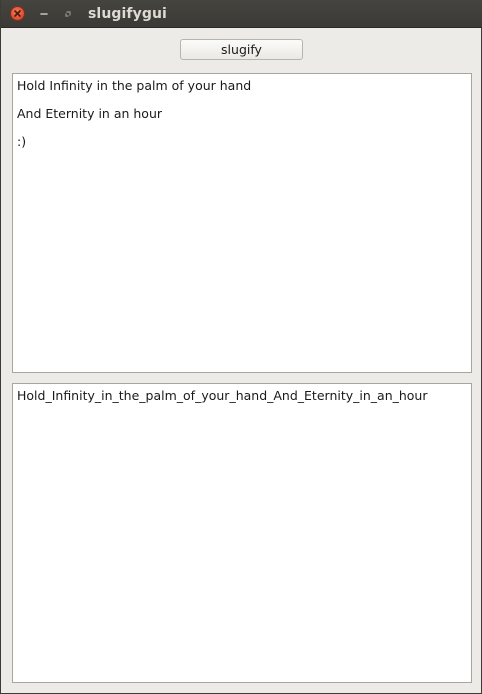 The image size is (482, 694). What do you see at coordinates (90, 113) in the screenshot?
I see `input-line: And Eternity in an hour` at bounding box center [90, 113].